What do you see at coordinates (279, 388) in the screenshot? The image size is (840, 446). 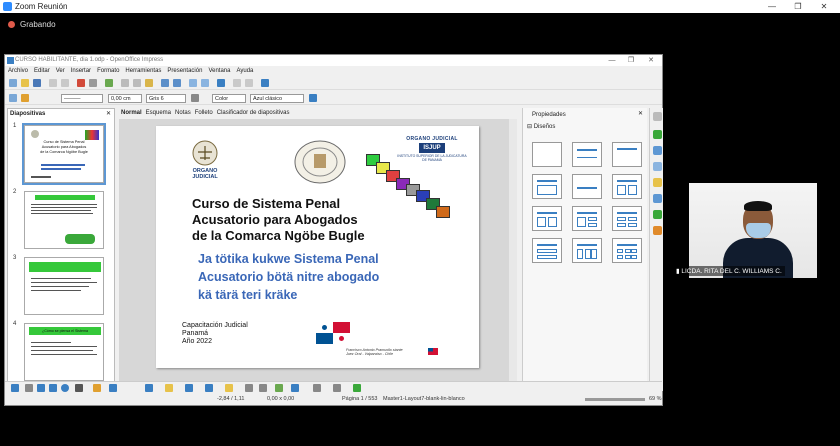 I see `image-icon` at bounding box center [279, 388].